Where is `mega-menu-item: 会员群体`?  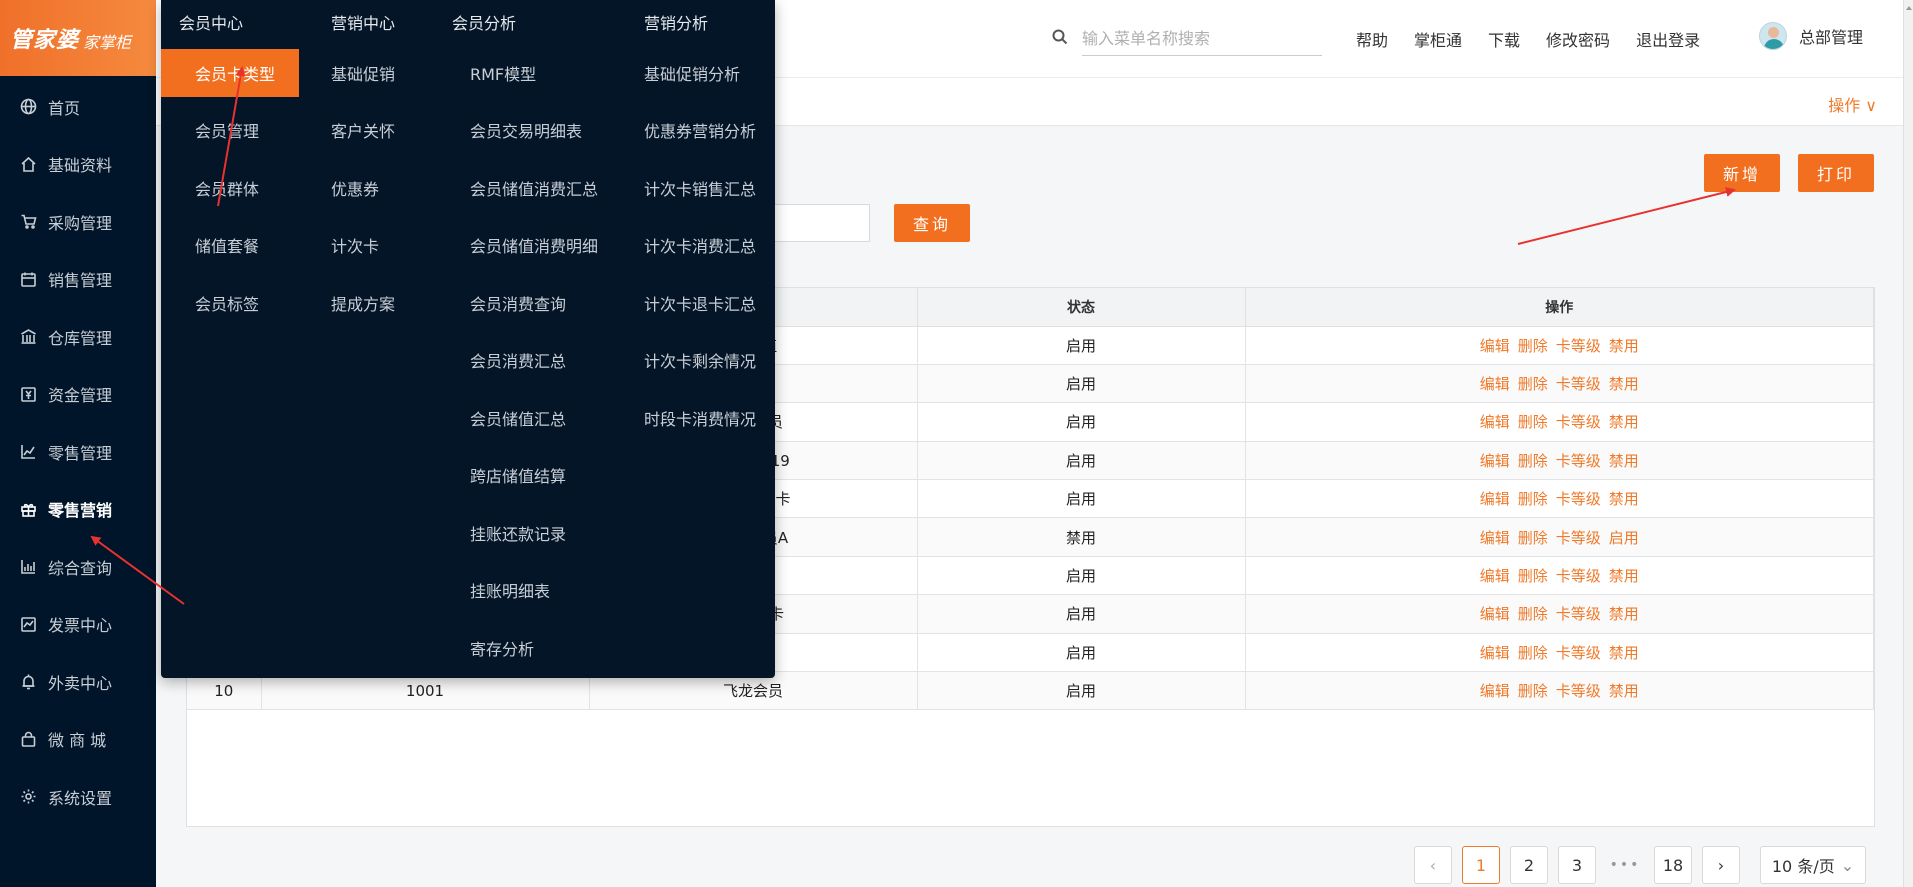
mega-menu-item: 会员群体 is located at coordinates (230, 188).